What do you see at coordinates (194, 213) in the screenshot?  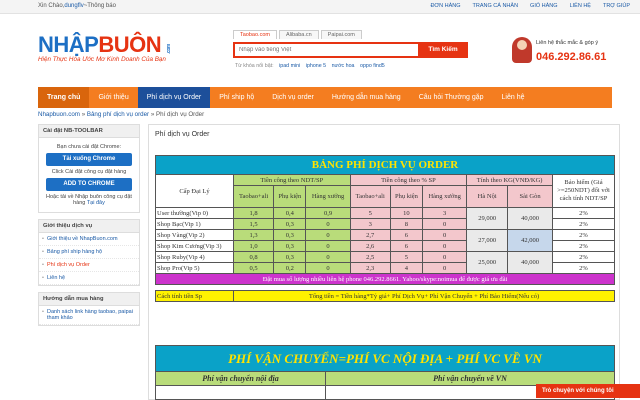 I see `row-name: User thường(Vip 0)` at bounding box center [194, 213].